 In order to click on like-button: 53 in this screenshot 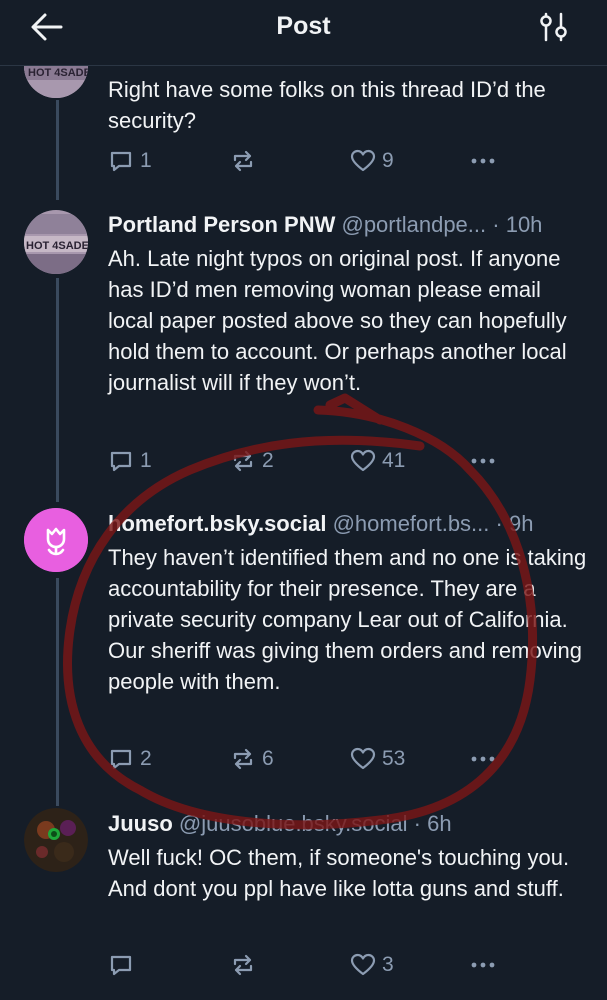, I will do `click(377, 759)`.